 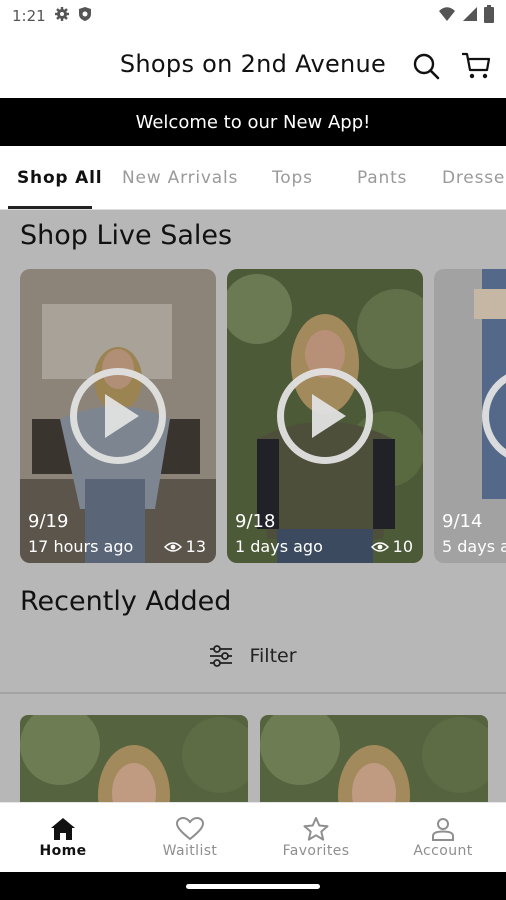 What do you see at coordinates (474, 546) in the screenshot?
I see `card-time-ago: 5 days a` at bounding box center [474, 546].